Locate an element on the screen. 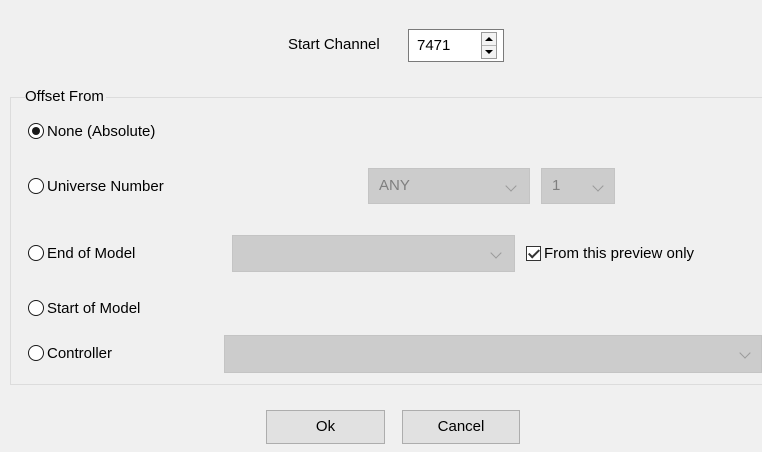  start-channel-label: Start Channel is located at coordinates (334, 44).